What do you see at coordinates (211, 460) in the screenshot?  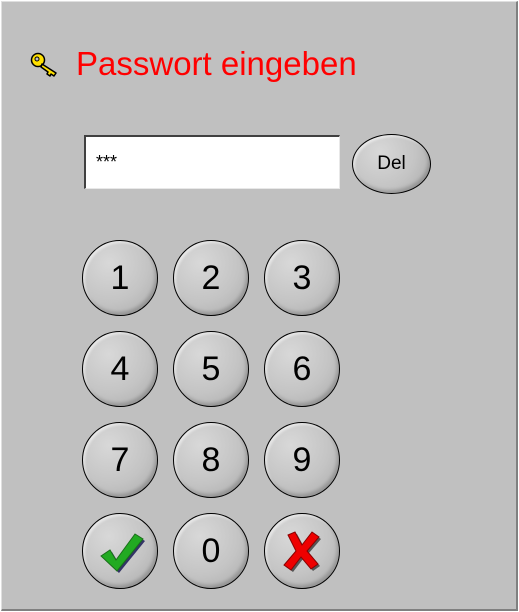 I see `key-8-button: 8` at bounding box center [211, 460].